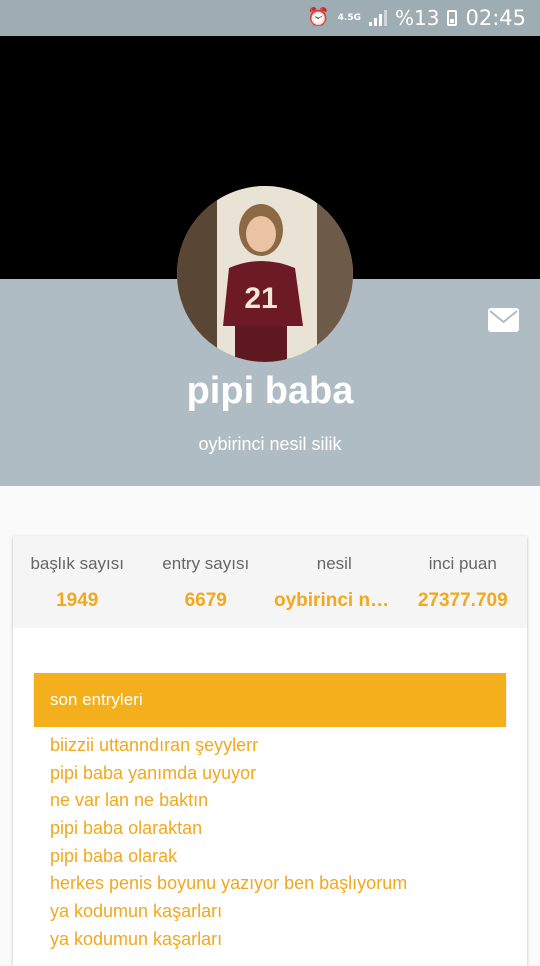 The image size is (540, 966). Describe the element at coordinates (495, 18) in the screenshot. I see `clock: 02:45` at that location.